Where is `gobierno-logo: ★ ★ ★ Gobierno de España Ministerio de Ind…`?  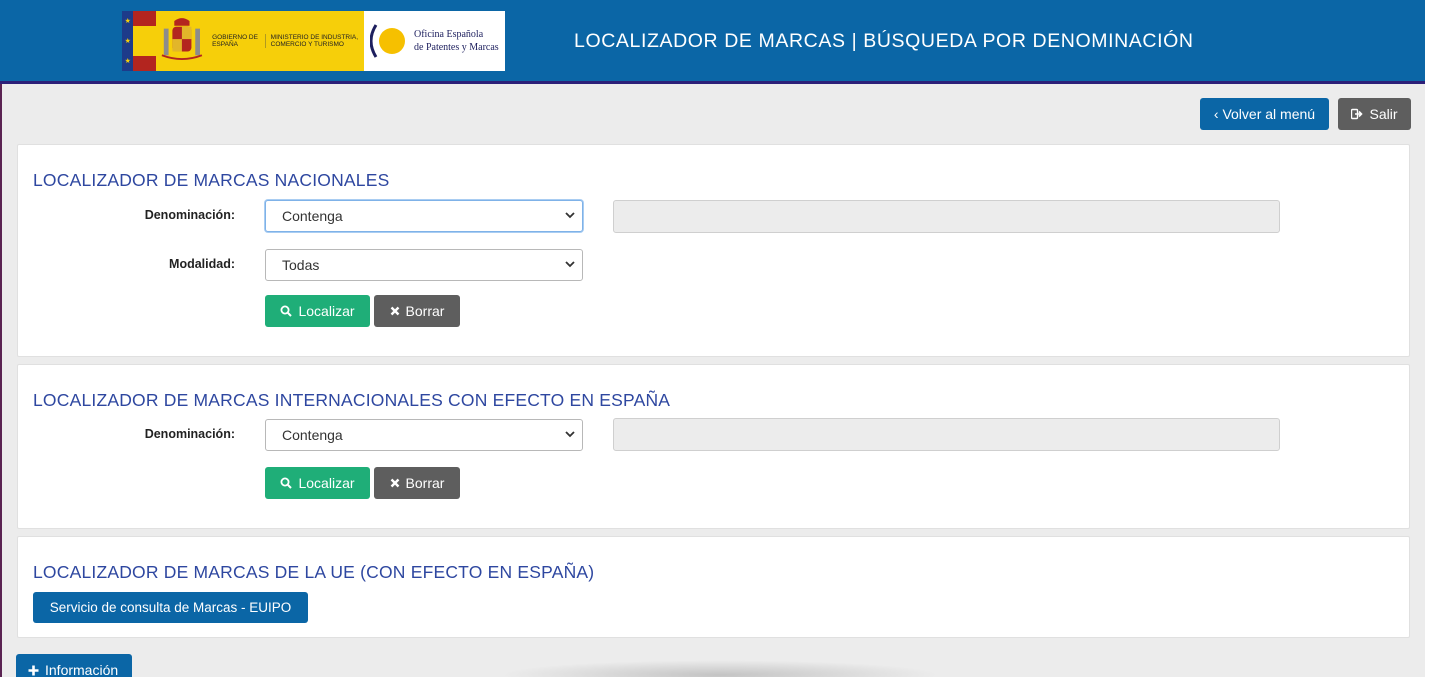
gobierno-logo: ★ ★ ★ Gobierno de España Ministerio de Ind… is located at coordinates (243, 41).